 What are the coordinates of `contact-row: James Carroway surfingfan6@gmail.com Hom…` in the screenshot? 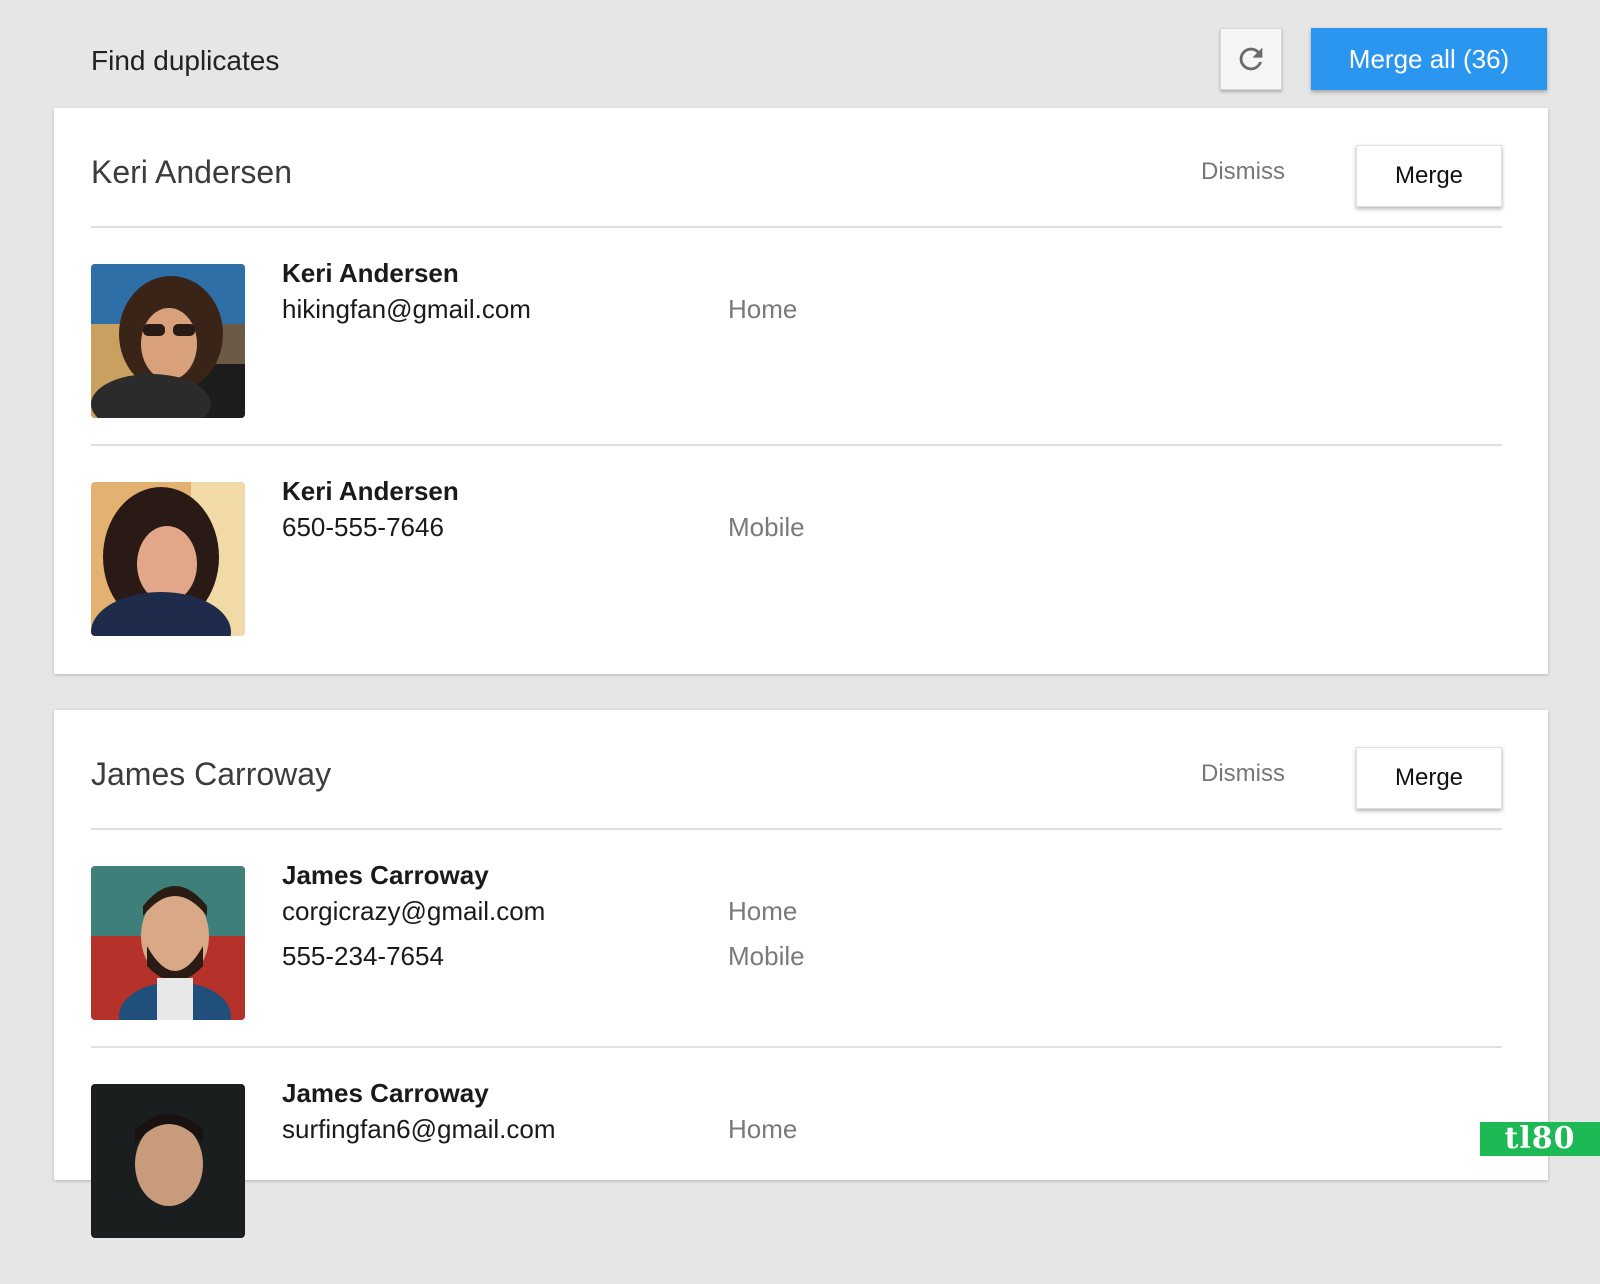 It's located at (801, 1181).